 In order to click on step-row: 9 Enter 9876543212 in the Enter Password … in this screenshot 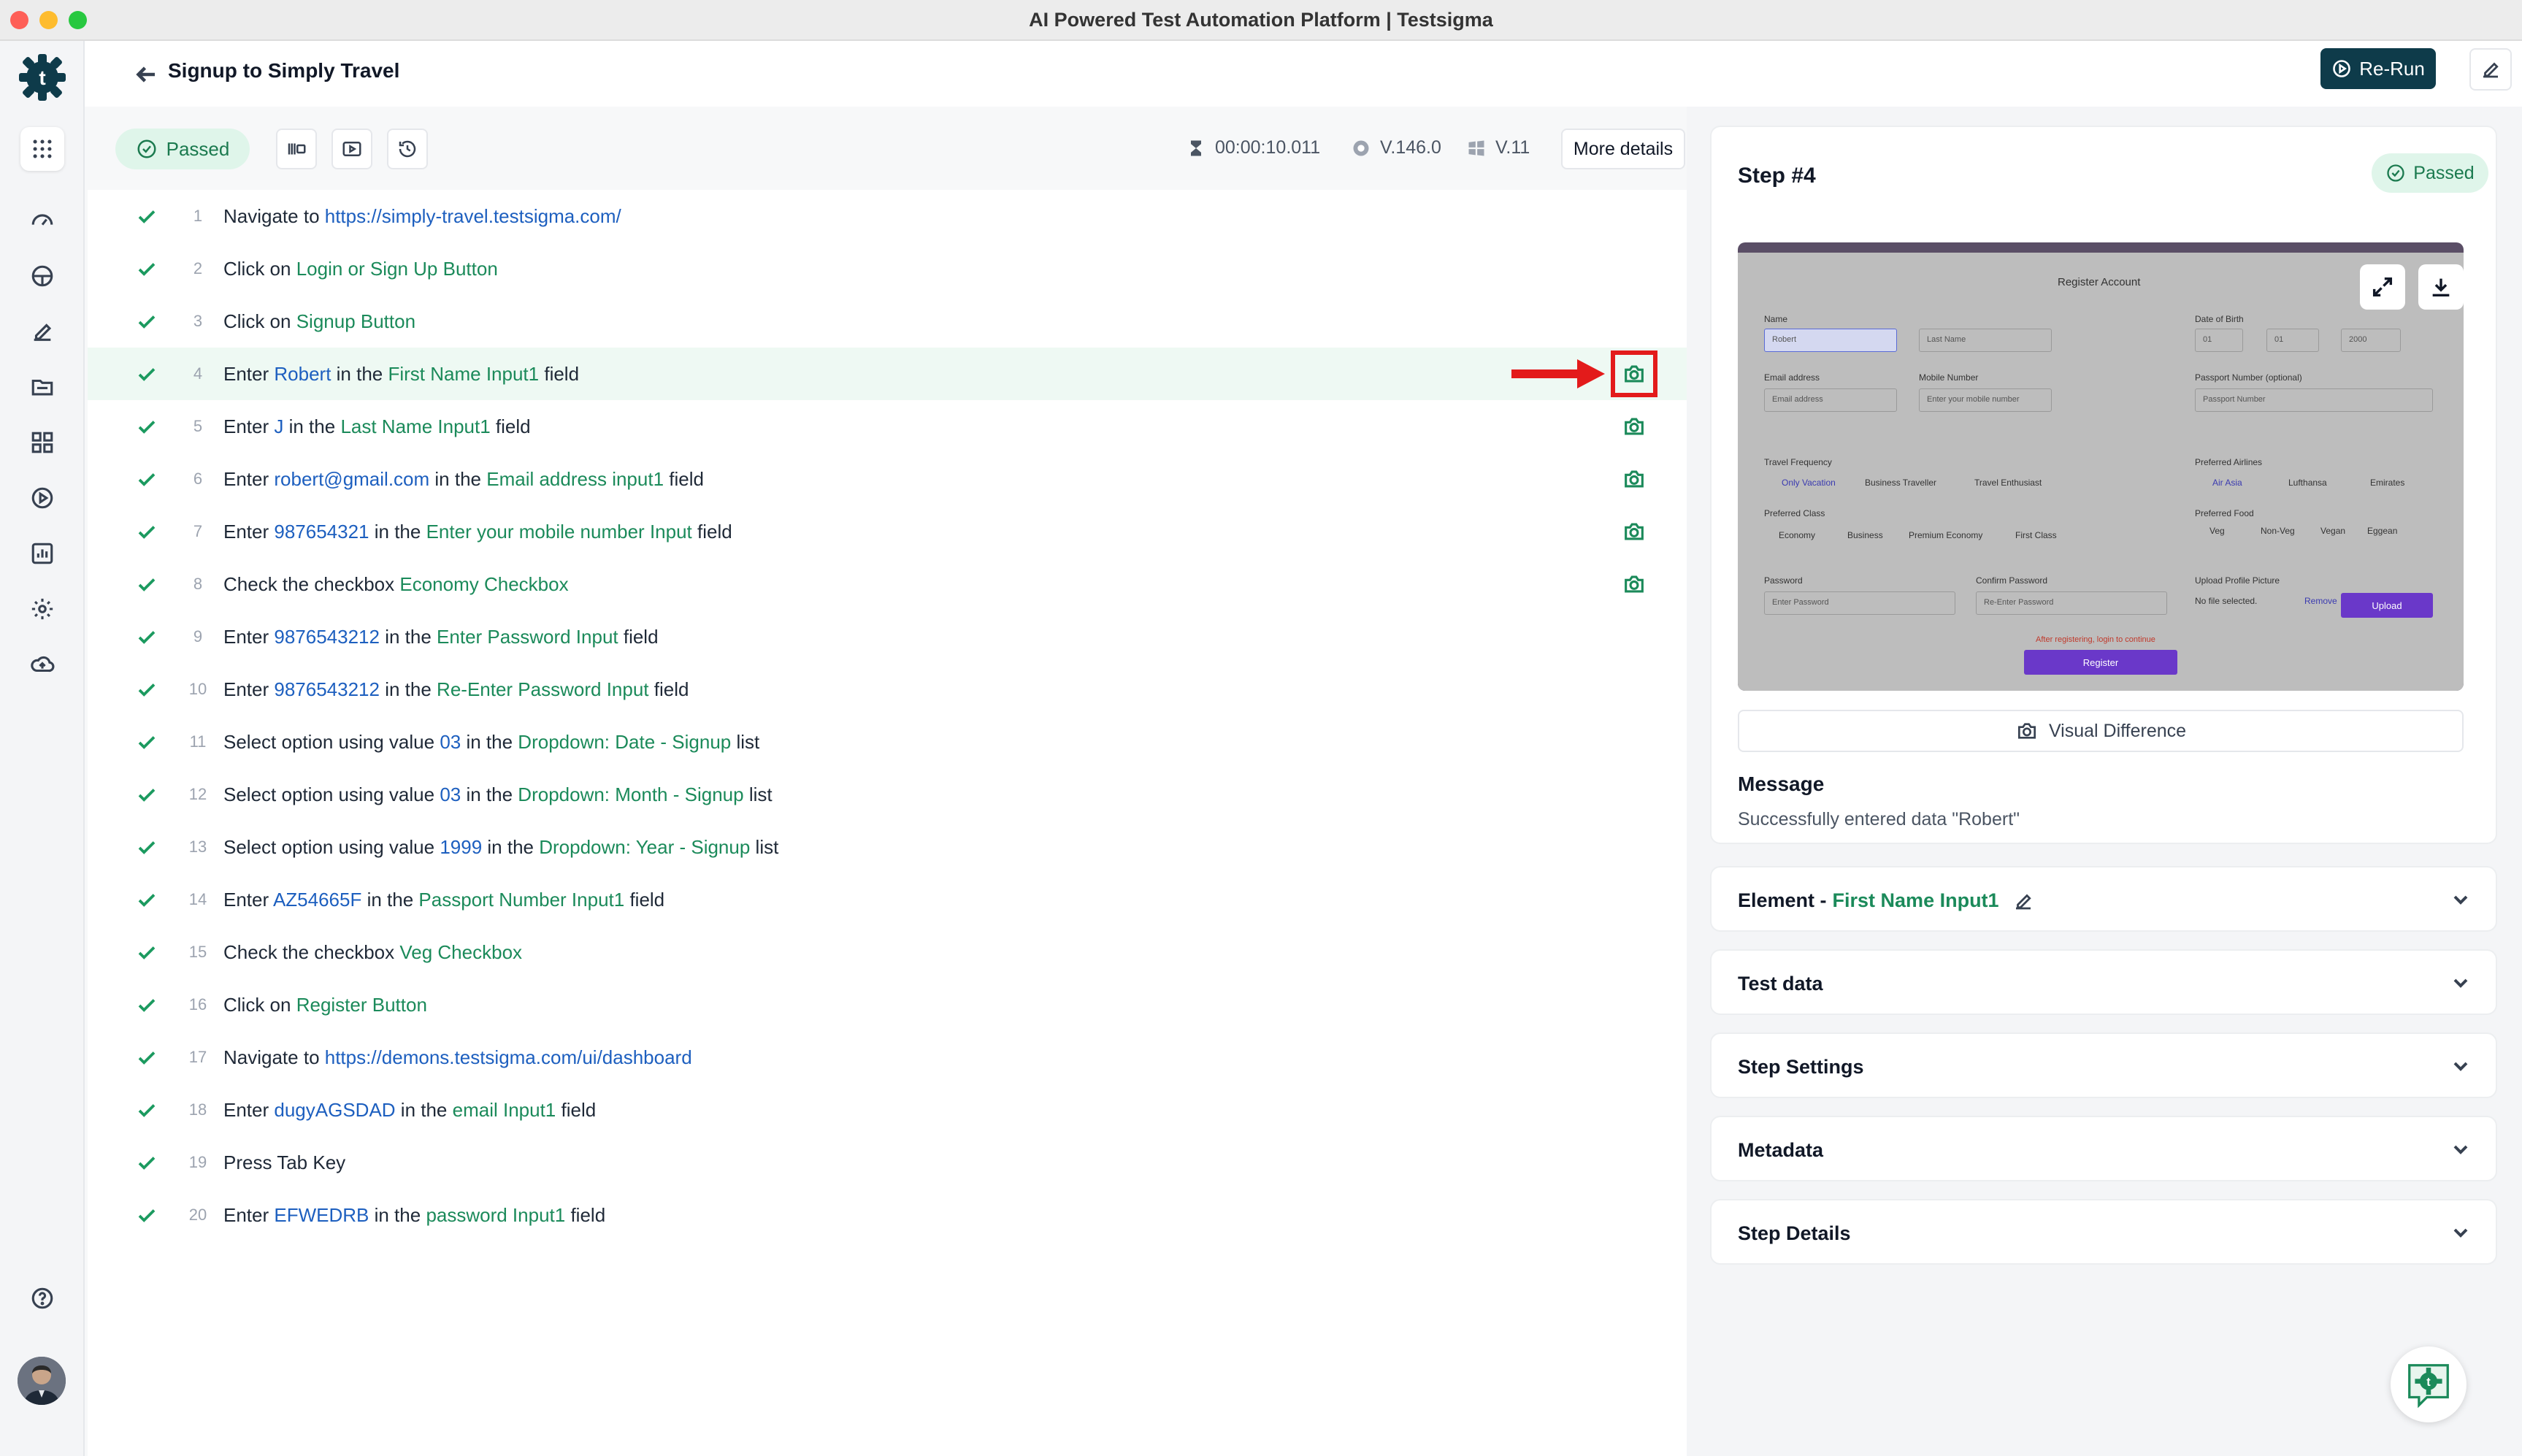, I will do `click(887, 636)`.